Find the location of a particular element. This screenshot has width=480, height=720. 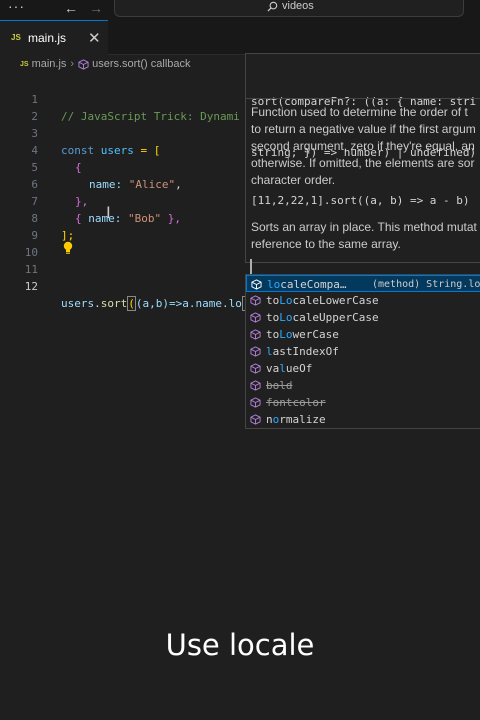

line-number: 12 is located at coordinates (31, 286).